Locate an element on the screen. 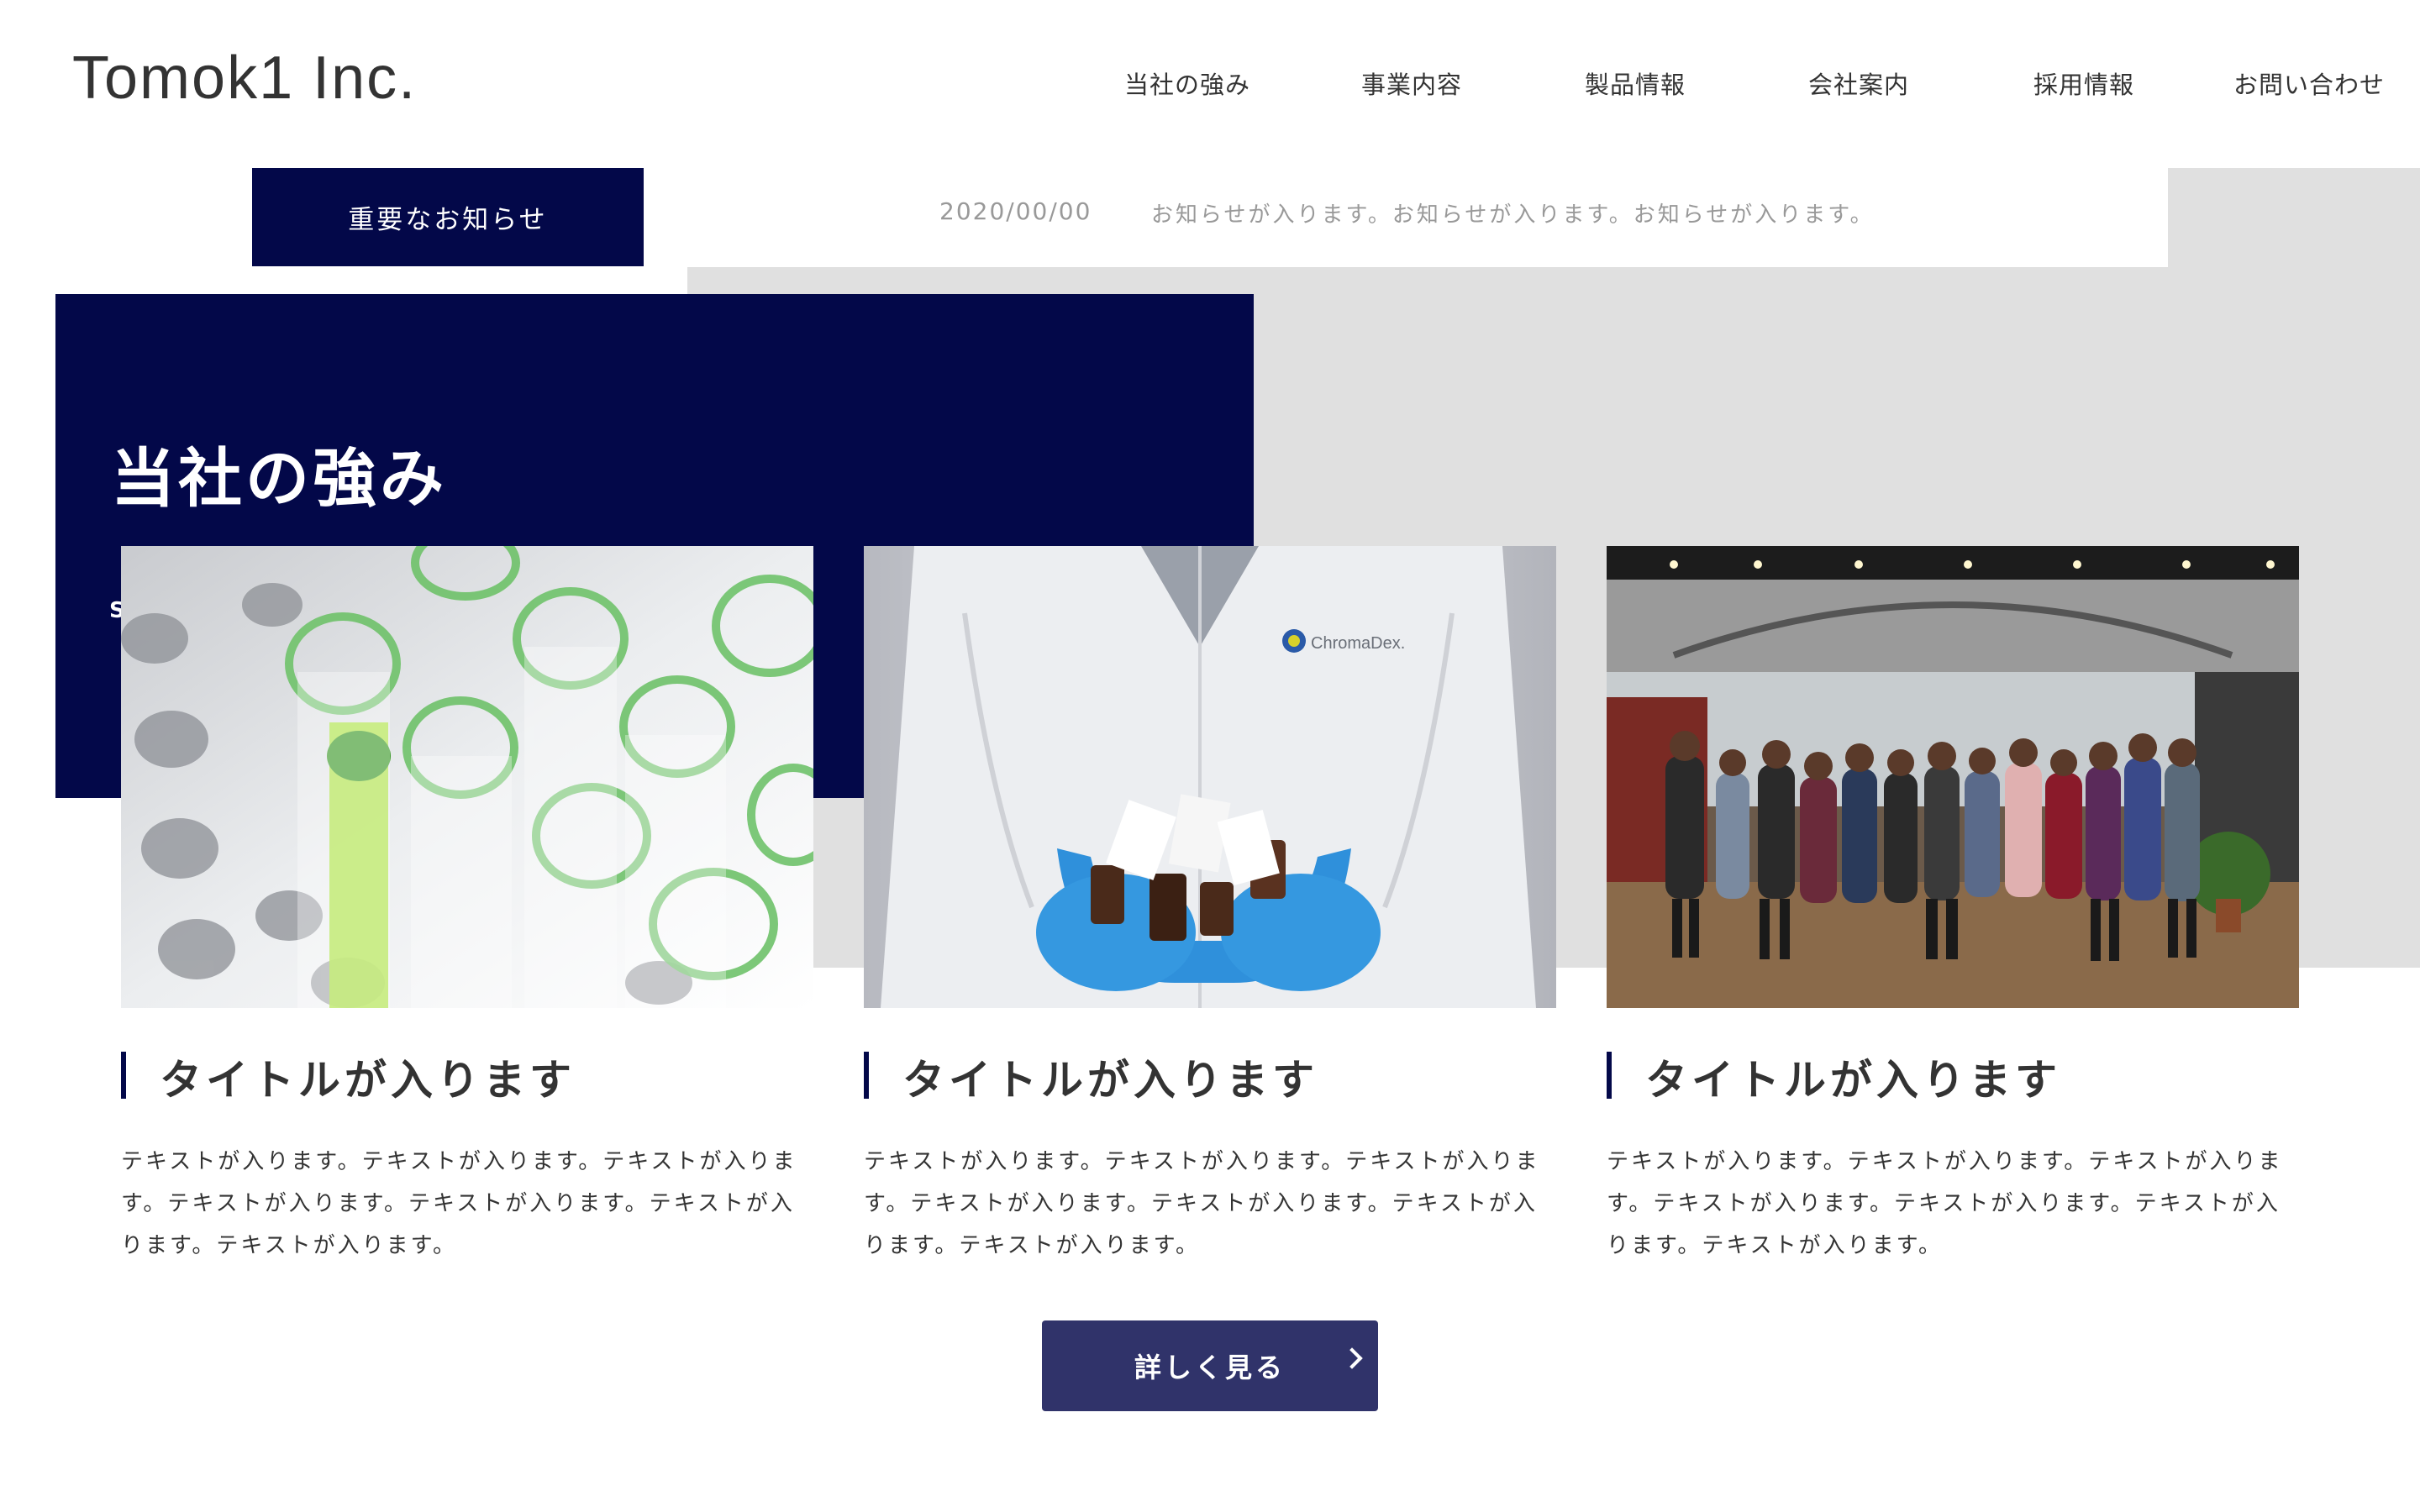 Image resolution: width=2420 pixels, height=1512 pixels. nav-item-recruit: 採用情報 is located at coordinates (2084, 83).